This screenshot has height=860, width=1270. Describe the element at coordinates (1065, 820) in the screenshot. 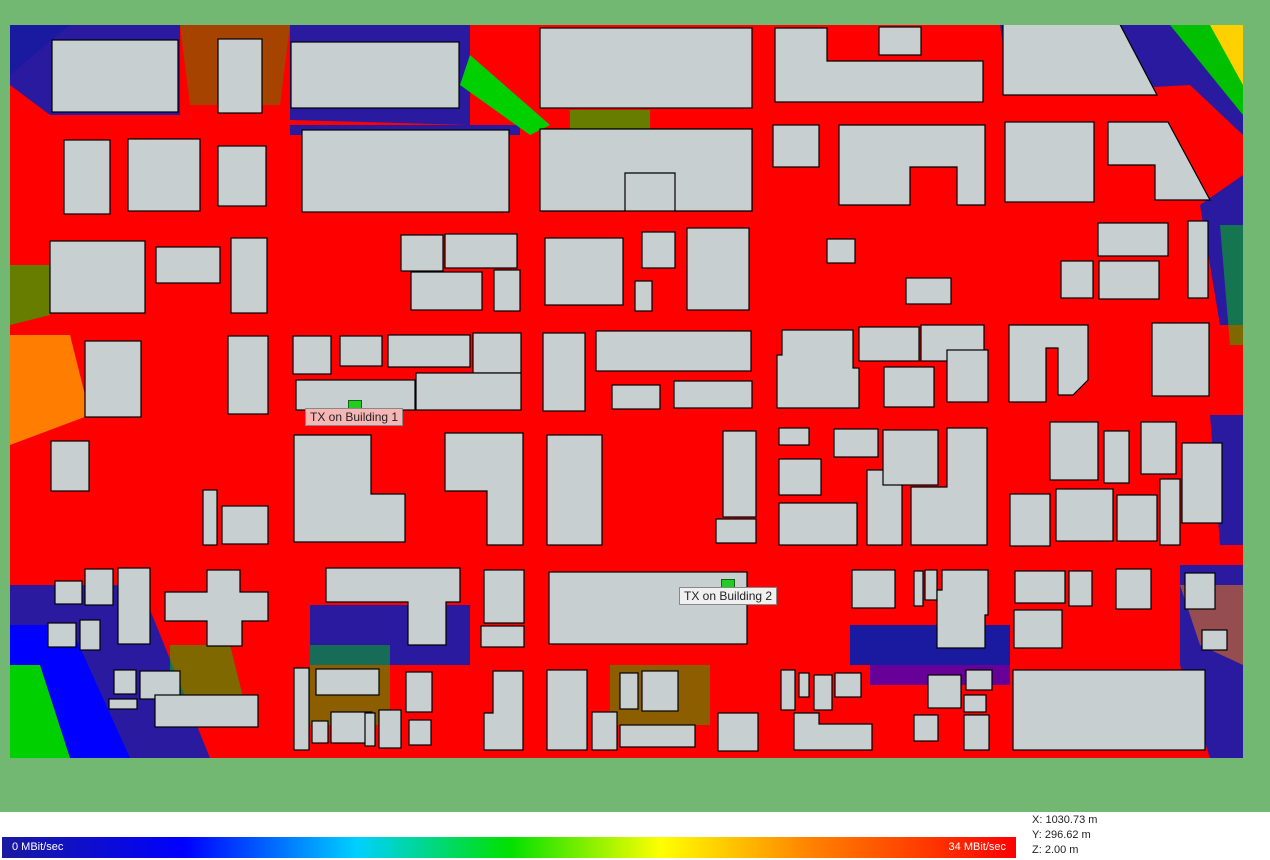

I see `cursor-x: X: 1030.73 m` at that location.